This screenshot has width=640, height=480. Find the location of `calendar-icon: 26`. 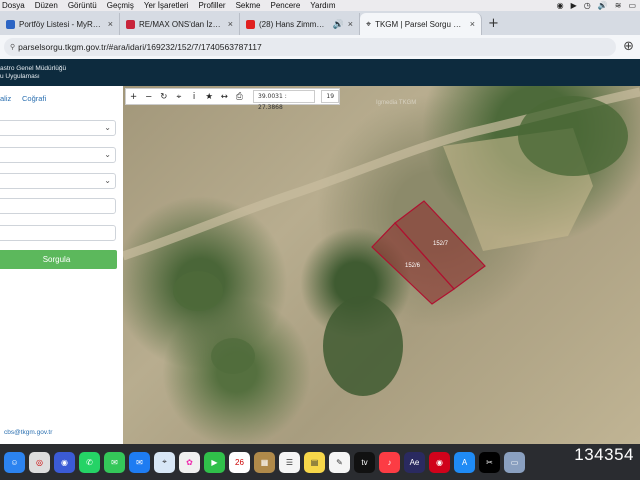

calendar-icon: 26 is located at coordinates (239, 462).